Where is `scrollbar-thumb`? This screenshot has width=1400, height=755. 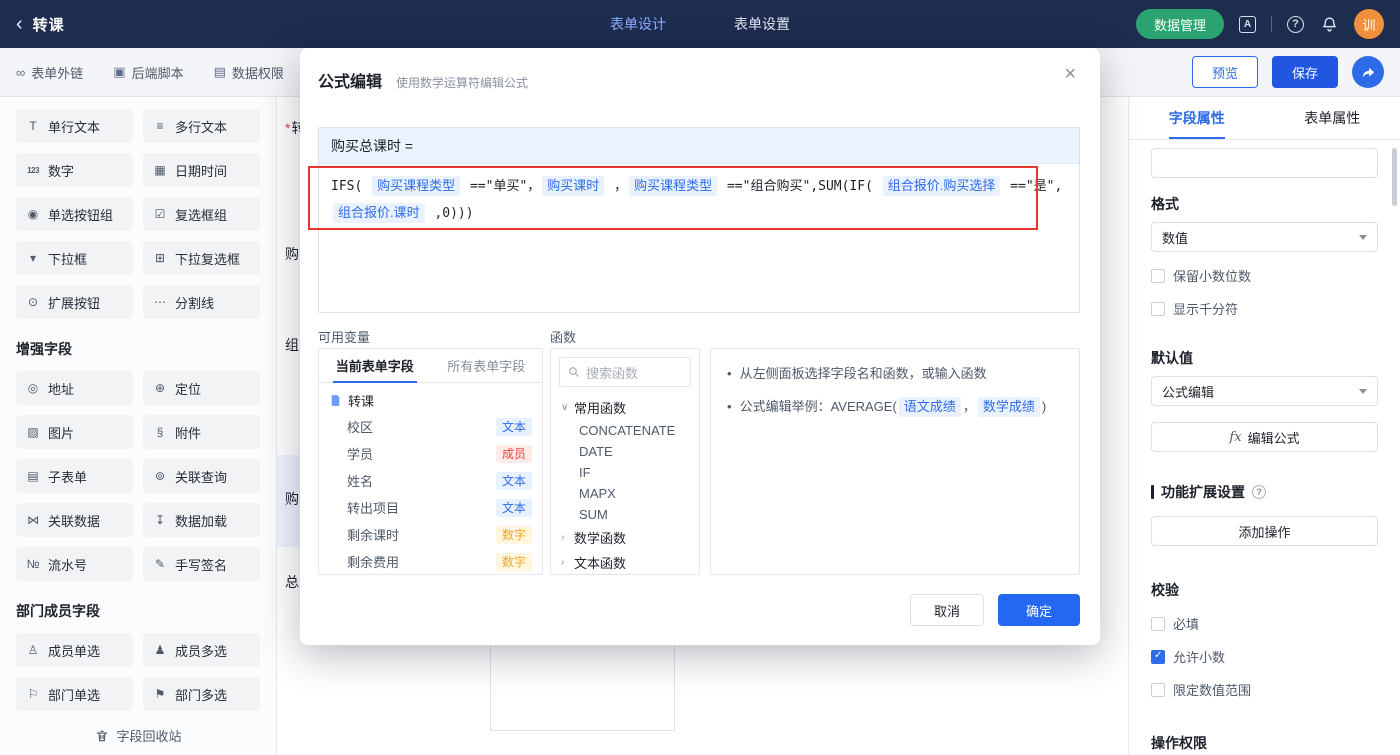 scrollbar-thumb is located at coordinates (1394, 177).